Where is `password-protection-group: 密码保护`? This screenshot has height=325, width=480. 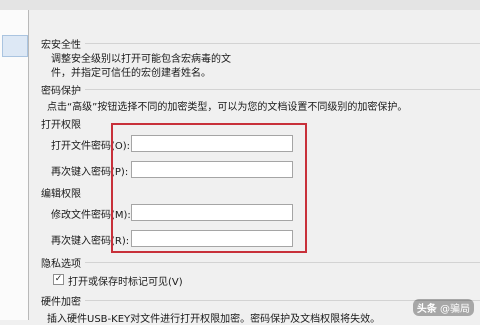 password-protection-group: 密码保护 is located at coordinates (260, 89).